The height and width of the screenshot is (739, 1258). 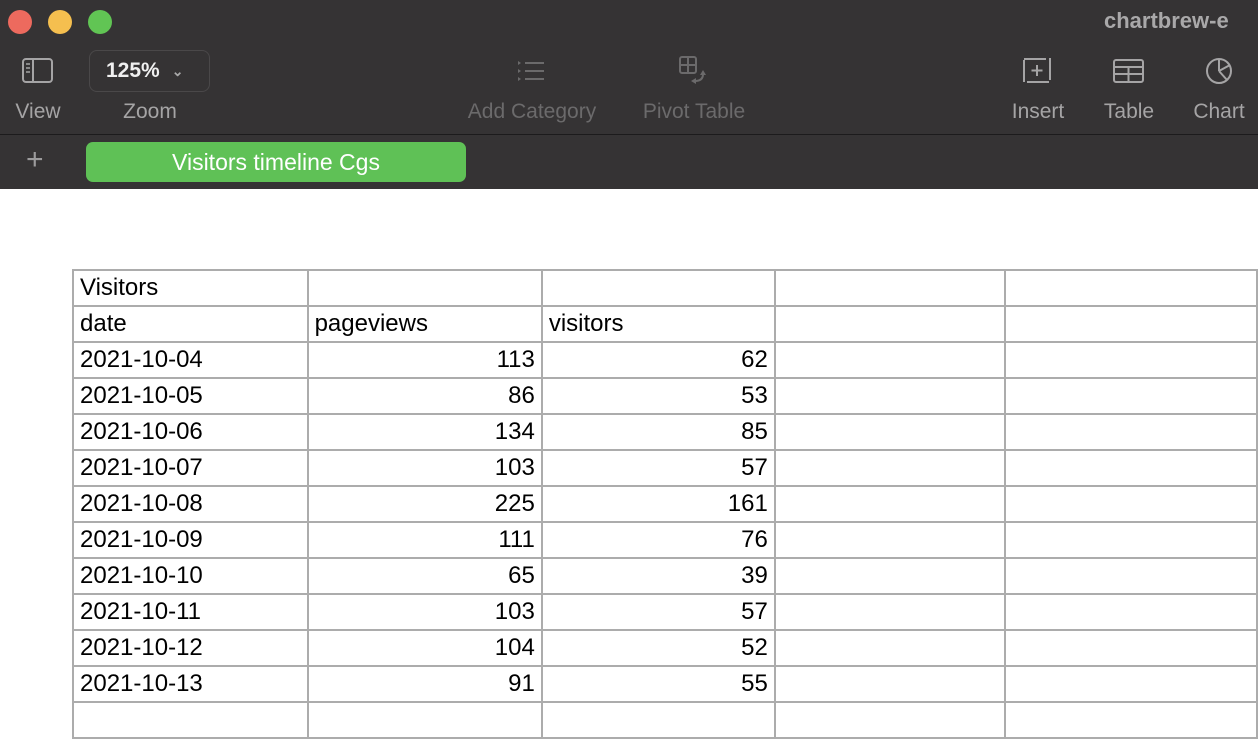 What do you see at coordinates (658, 360) in the screenshot?
I see `cell-visitors: 62` at bounding box center [658, 360].